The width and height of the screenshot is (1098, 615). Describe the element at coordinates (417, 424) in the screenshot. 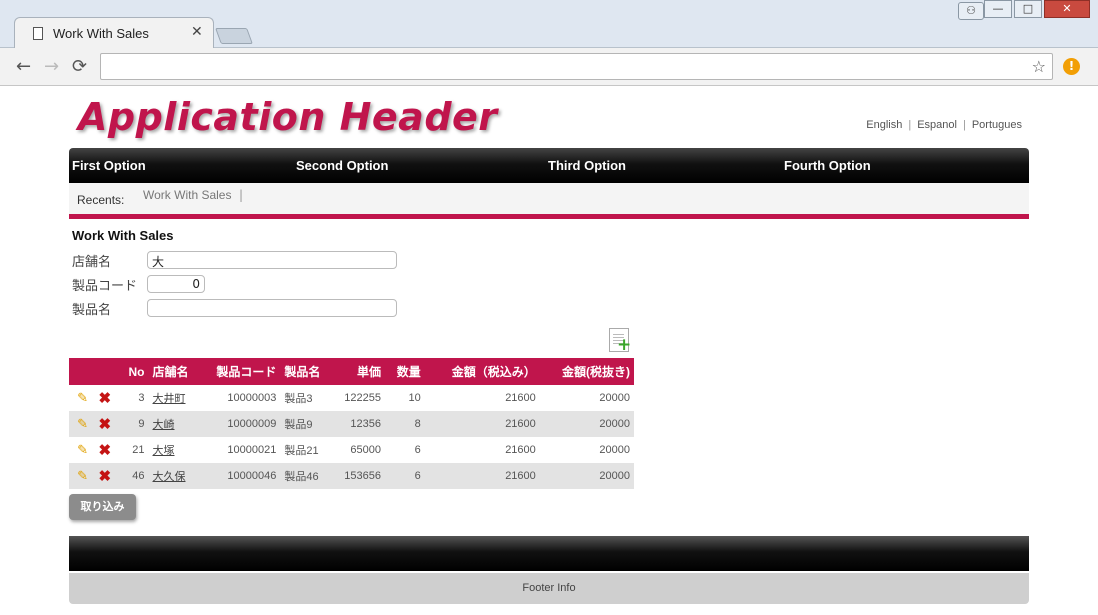

I see `cell-qty: 8` at that location.